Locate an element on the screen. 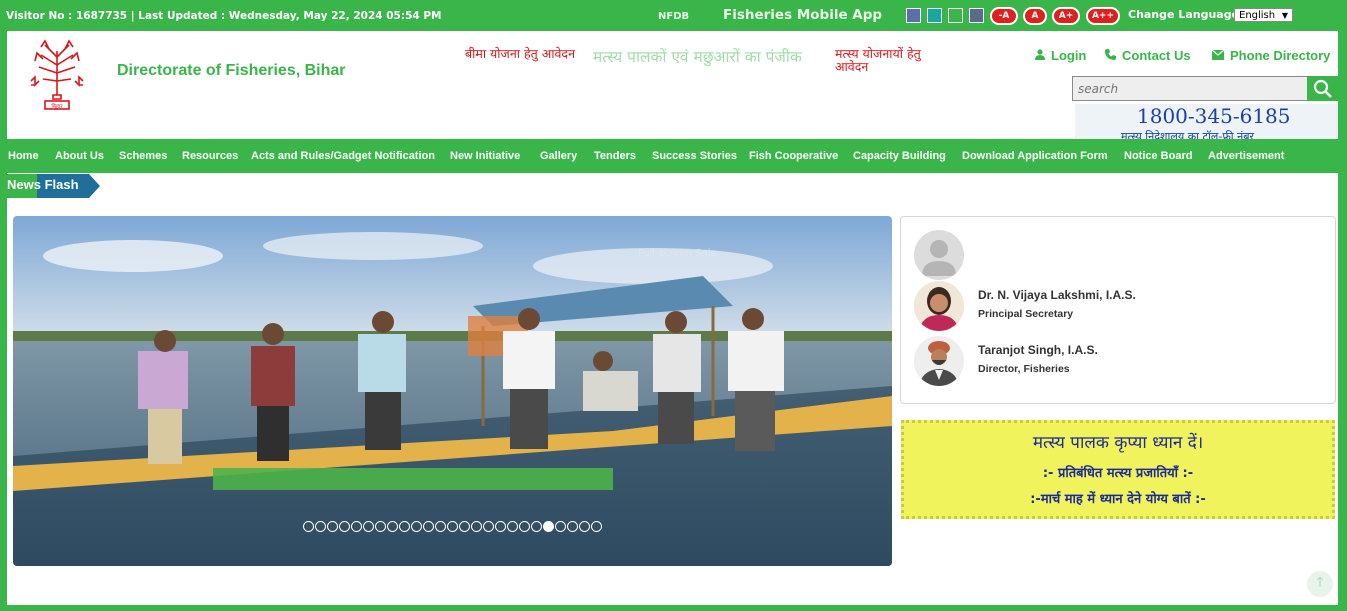  news-flash-label: News Flash is located at coordinates (43, 184).